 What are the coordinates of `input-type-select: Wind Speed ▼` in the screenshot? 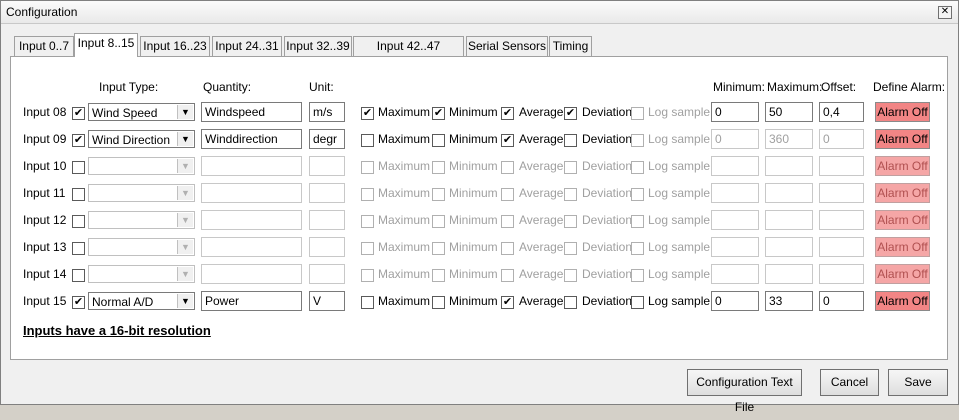 It's located at (141, 112).